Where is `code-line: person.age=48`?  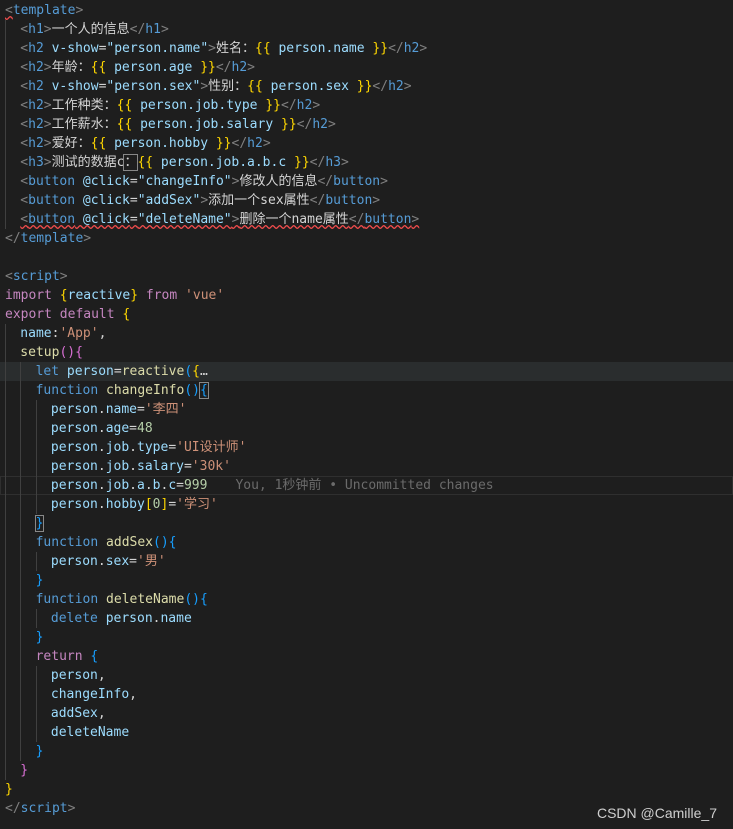
code-line: person.age=48 is located at coordinates (366, 428).